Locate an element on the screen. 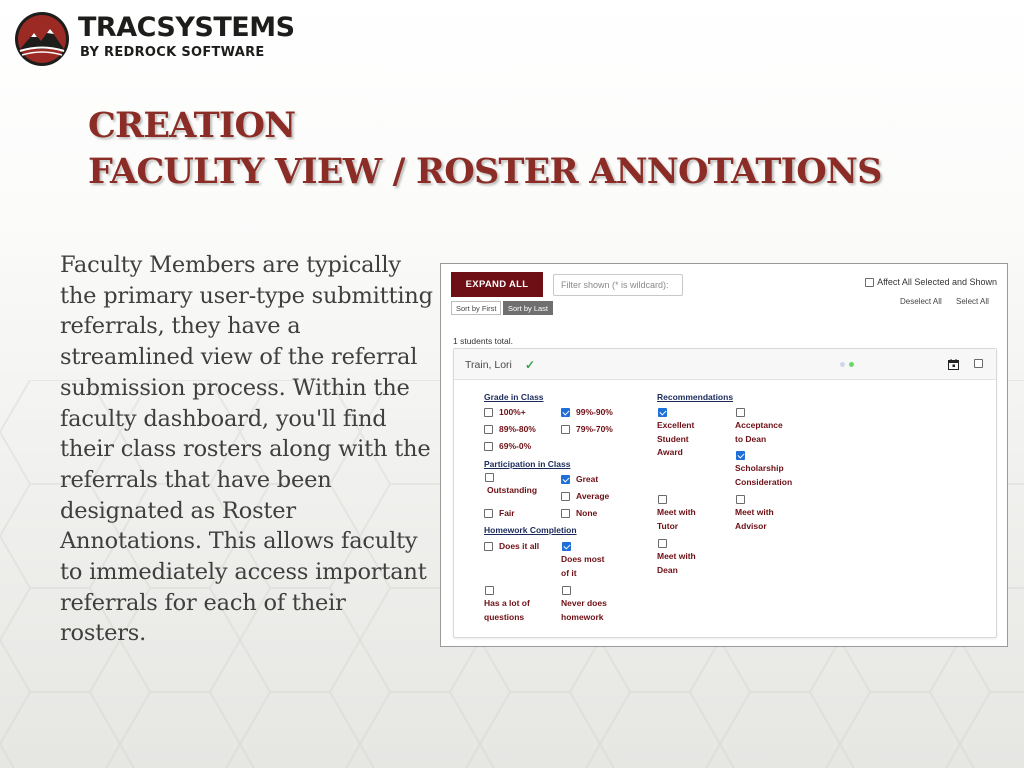  affect-all-checkbox is located at coordinates (870, 282).